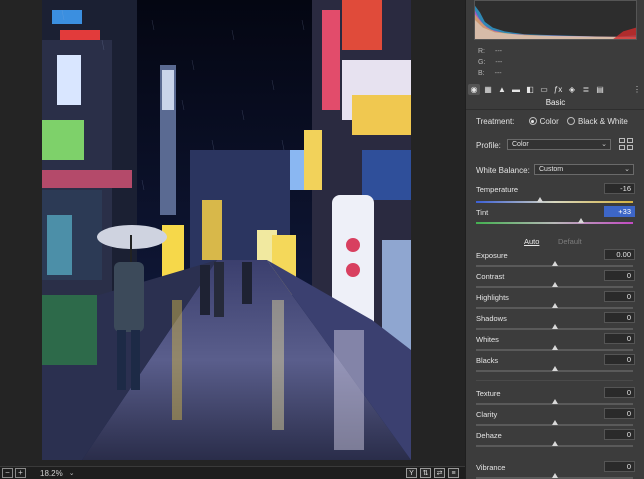 The width and height of the screenshot is (644, 479). Describe the element at coordinates (619, 275) in the screenshot. I see `contrast-value: 0` at that location.